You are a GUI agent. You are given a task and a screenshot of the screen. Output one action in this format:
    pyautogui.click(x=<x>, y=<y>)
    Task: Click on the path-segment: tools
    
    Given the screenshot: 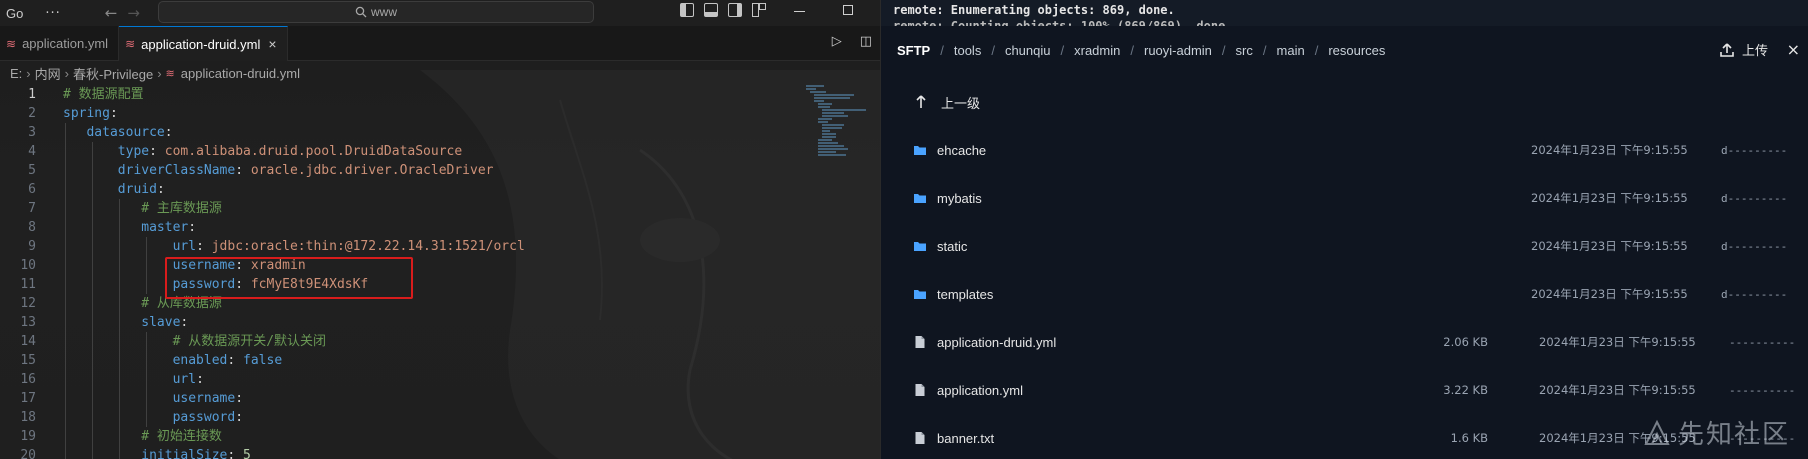 What is the action you would take?
    pyautogui.click(x=967, y=50)
    